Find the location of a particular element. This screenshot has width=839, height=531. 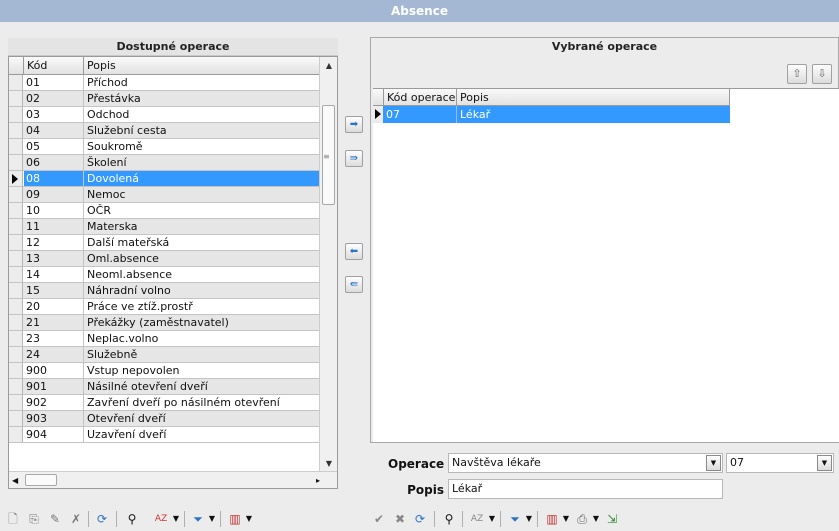

cell-kod: 13 is located at coordinates (54, 258).